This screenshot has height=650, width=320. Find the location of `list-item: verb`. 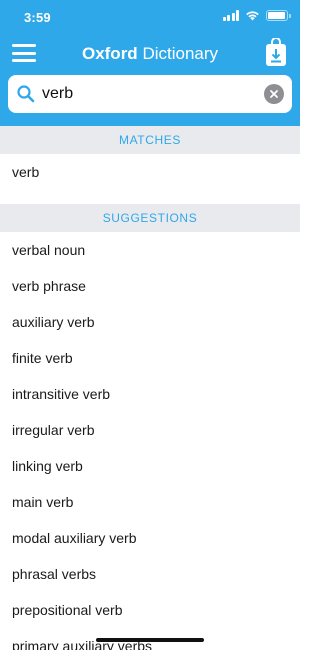

list-item: verb is located at coordinates (150, 172).